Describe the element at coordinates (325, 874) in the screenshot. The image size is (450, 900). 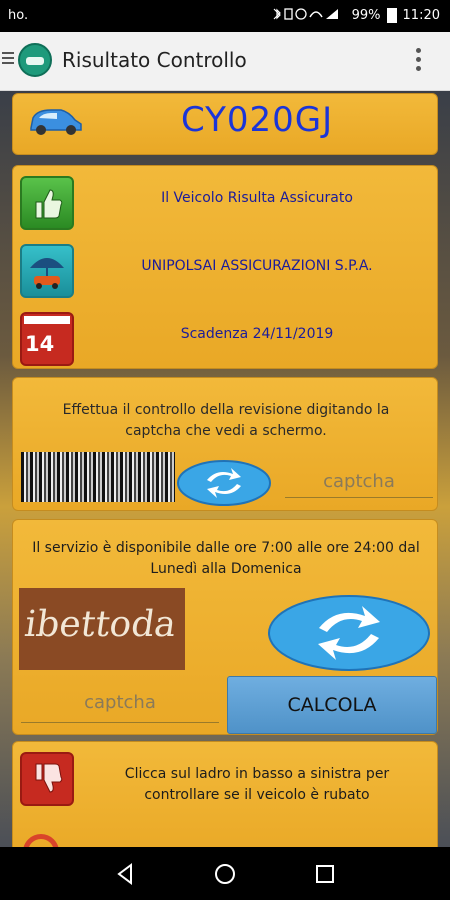
I see `recents-button-icon` at that location.